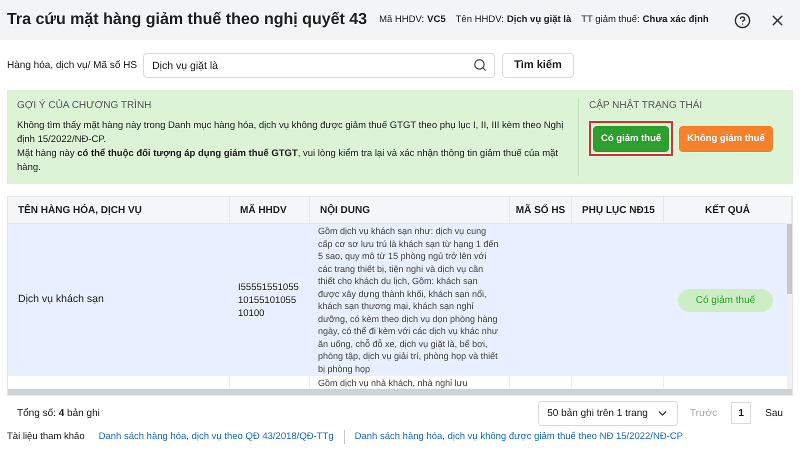 Image resolution: width=800 pixels, height=472 pixels. I want to click on info-label: TT giảm thuế:, so click(610, 19).